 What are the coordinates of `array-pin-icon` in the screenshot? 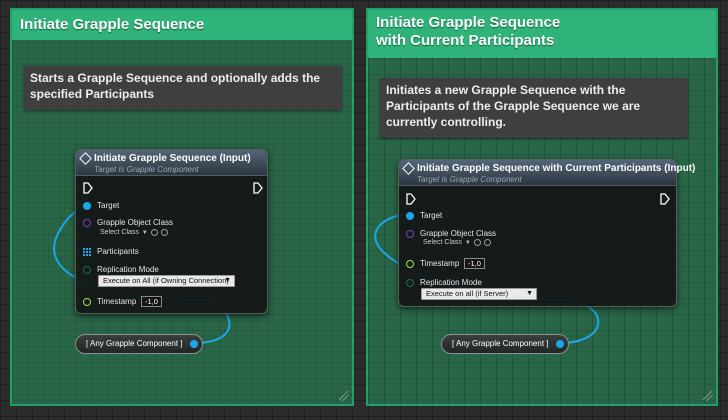 It's located at (87, 251).